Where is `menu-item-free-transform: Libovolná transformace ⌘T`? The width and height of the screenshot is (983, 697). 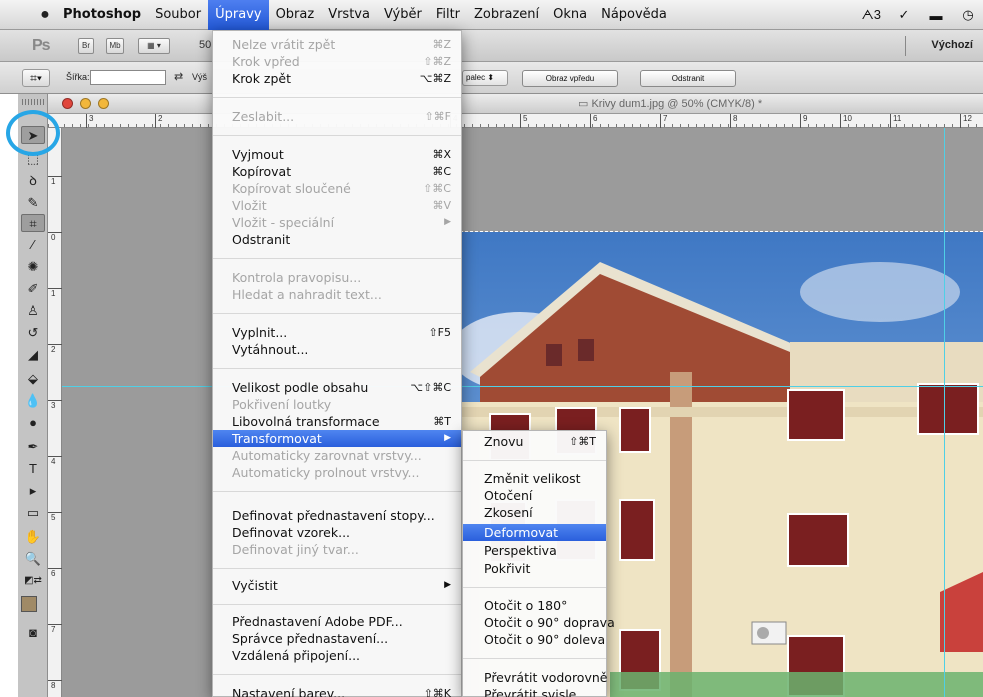
menu-item-free-transform: Libovolná transformace ⌘T is located at coordinates (337, 421).